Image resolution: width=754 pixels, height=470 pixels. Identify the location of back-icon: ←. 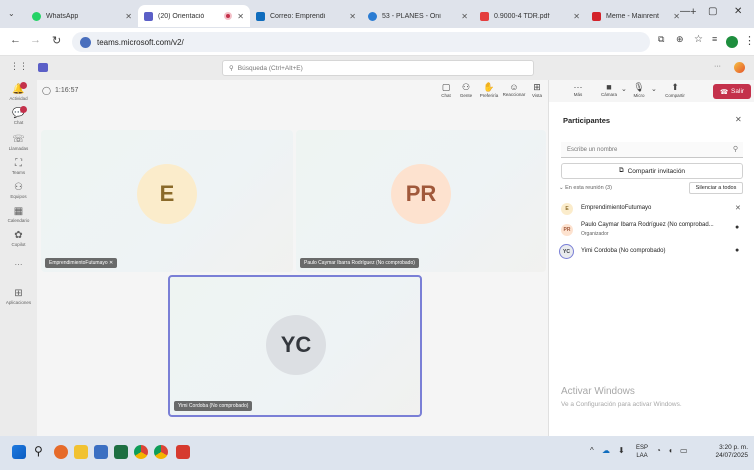
(15, 40).